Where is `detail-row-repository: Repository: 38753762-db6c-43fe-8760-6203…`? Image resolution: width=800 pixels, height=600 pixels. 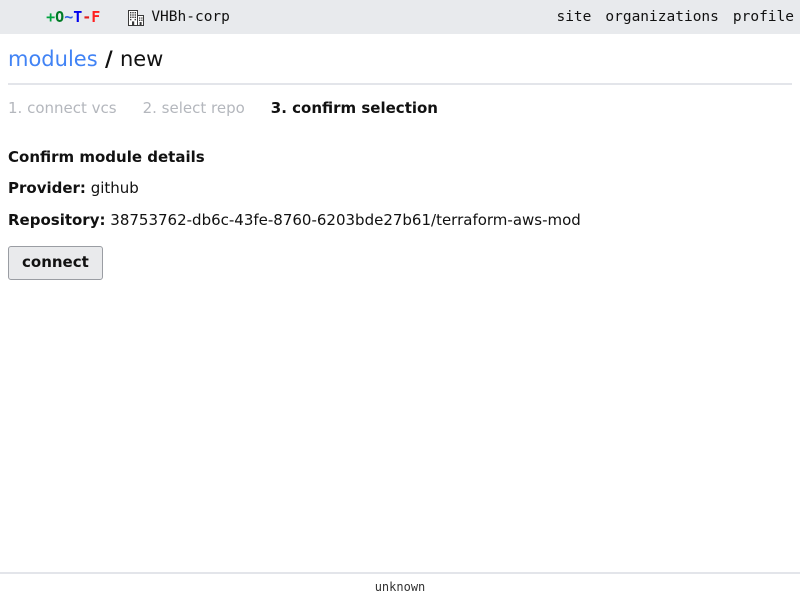 detail-row-repository: Repository: 38753762-db6c-43fe-8760-6203… is located at coordinates (400, 220).